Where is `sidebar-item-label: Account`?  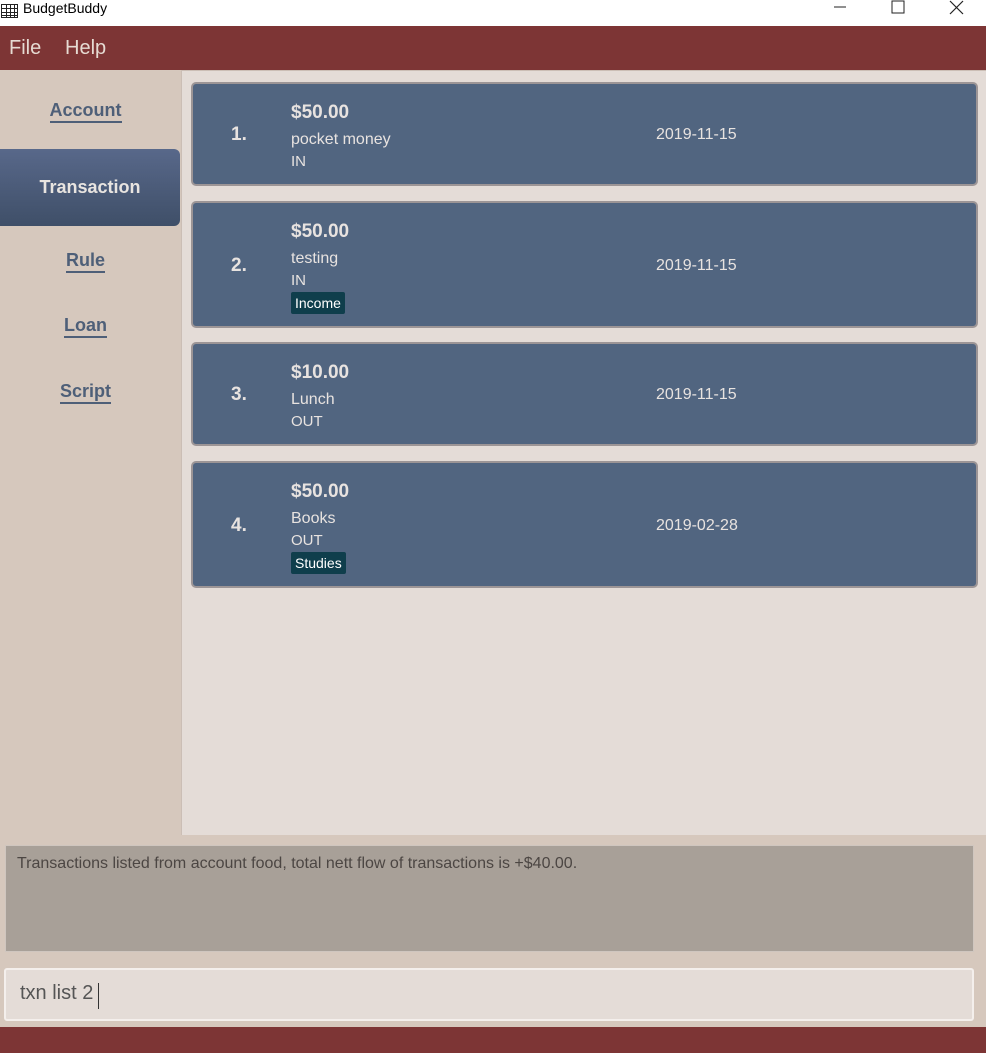 sidebar-item-label: Account is located at coordinates (85, 111).